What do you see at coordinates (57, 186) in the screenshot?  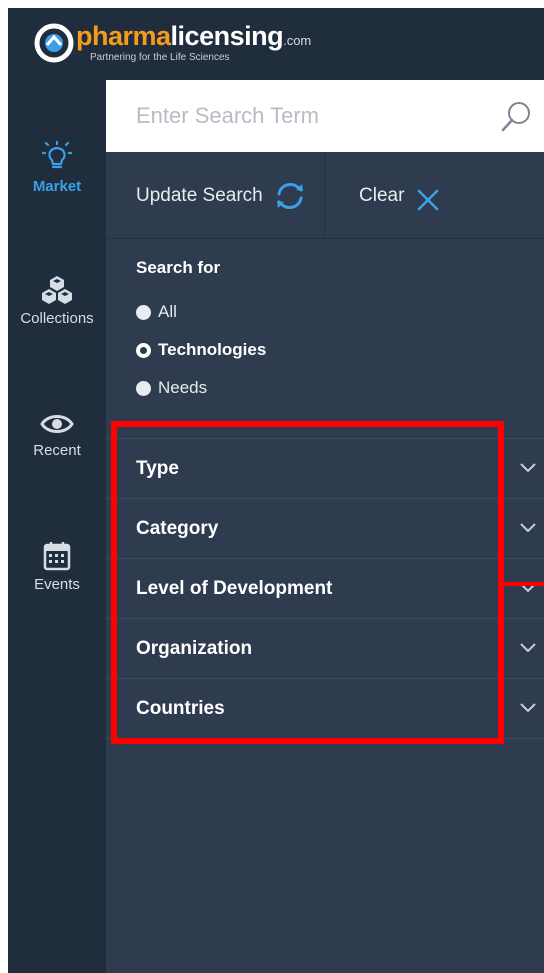 I see `sidebar-item-label: Market` at bounding box center [57, 186].